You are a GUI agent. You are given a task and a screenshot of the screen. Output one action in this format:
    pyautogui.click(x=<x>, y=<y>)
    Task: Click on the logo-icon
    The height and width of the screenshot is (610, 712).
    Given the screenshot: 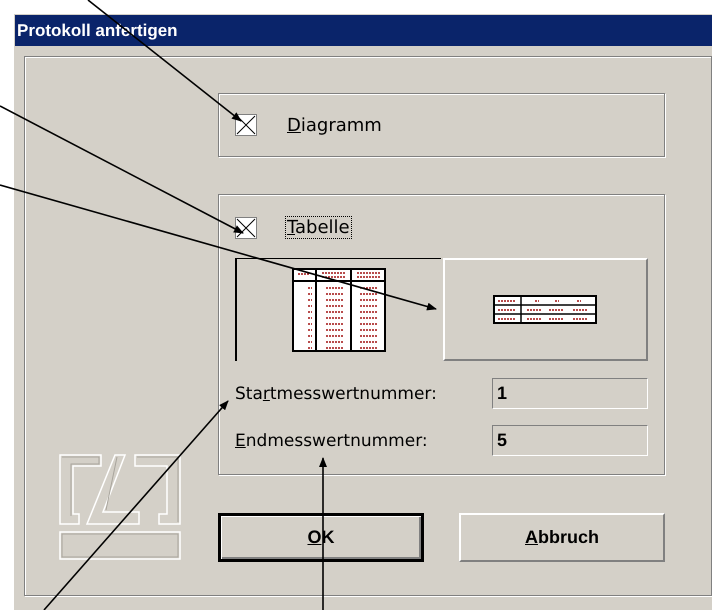 What is the action you would take?
    pyautogui.click(x=120, y=507)
    